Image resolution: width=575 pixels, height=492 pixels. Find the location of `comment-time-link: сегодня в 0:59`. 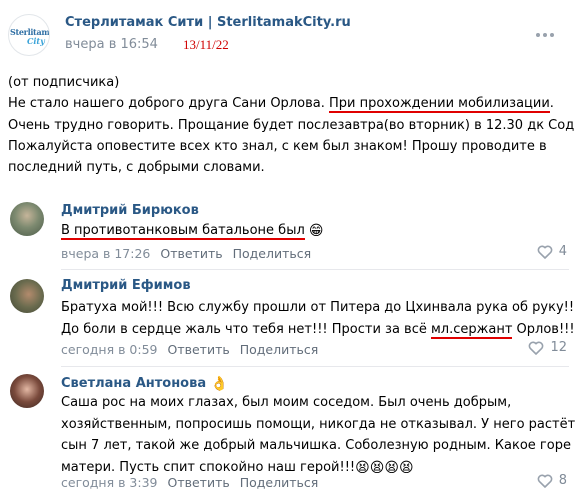

comment-time-link: сегодня в 0:59 is located at coordinates (109, 349).